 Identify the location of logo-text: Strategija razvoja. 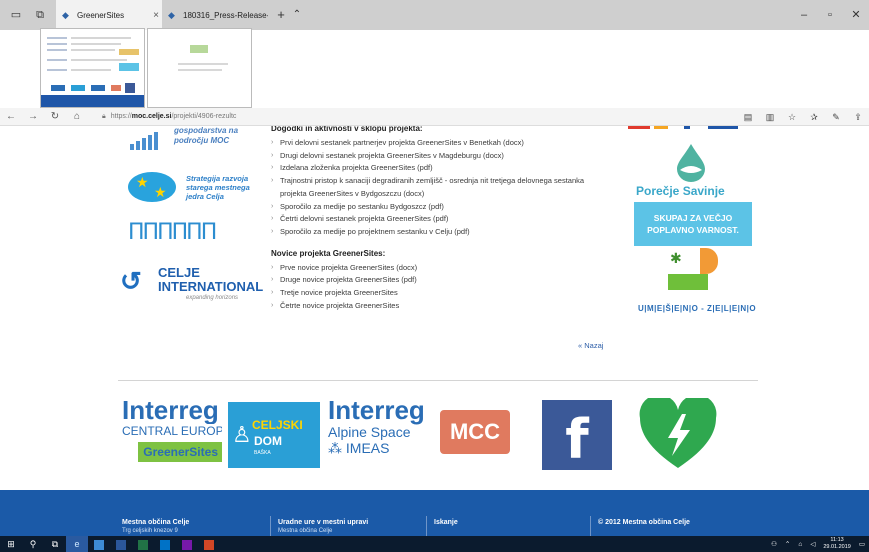
(217, 178).